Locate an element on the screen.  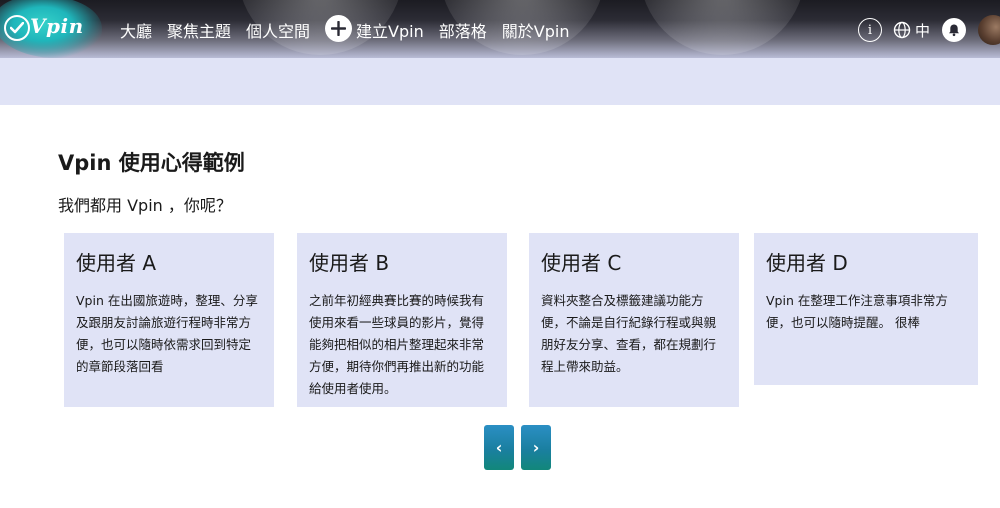
top-header: Vpin 大廳 聚焦主題 個人空間 建立Vpin 部落格 關於Vpin i 中 is located at coordinates (500, 29).